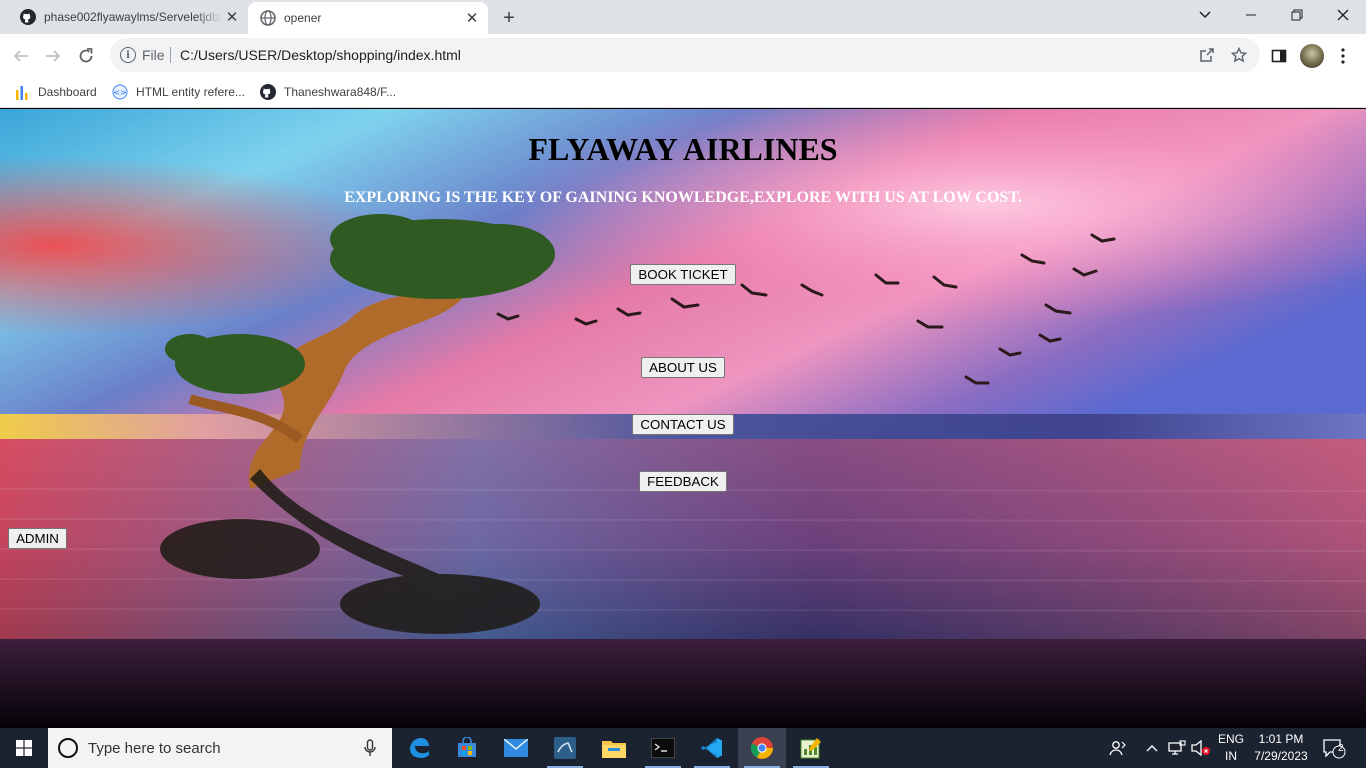 This screenshot has height=768, width=1366. I want to click on edge-icon, so click(419, 748).